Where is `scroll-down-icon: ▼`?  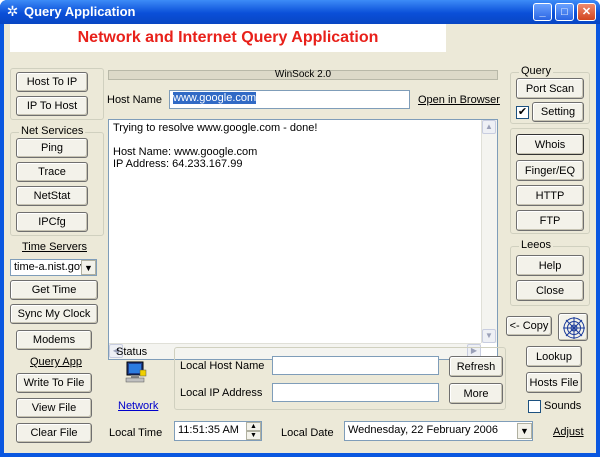
scroll-down-icon: ▼ is located at coordinates (489, 336).